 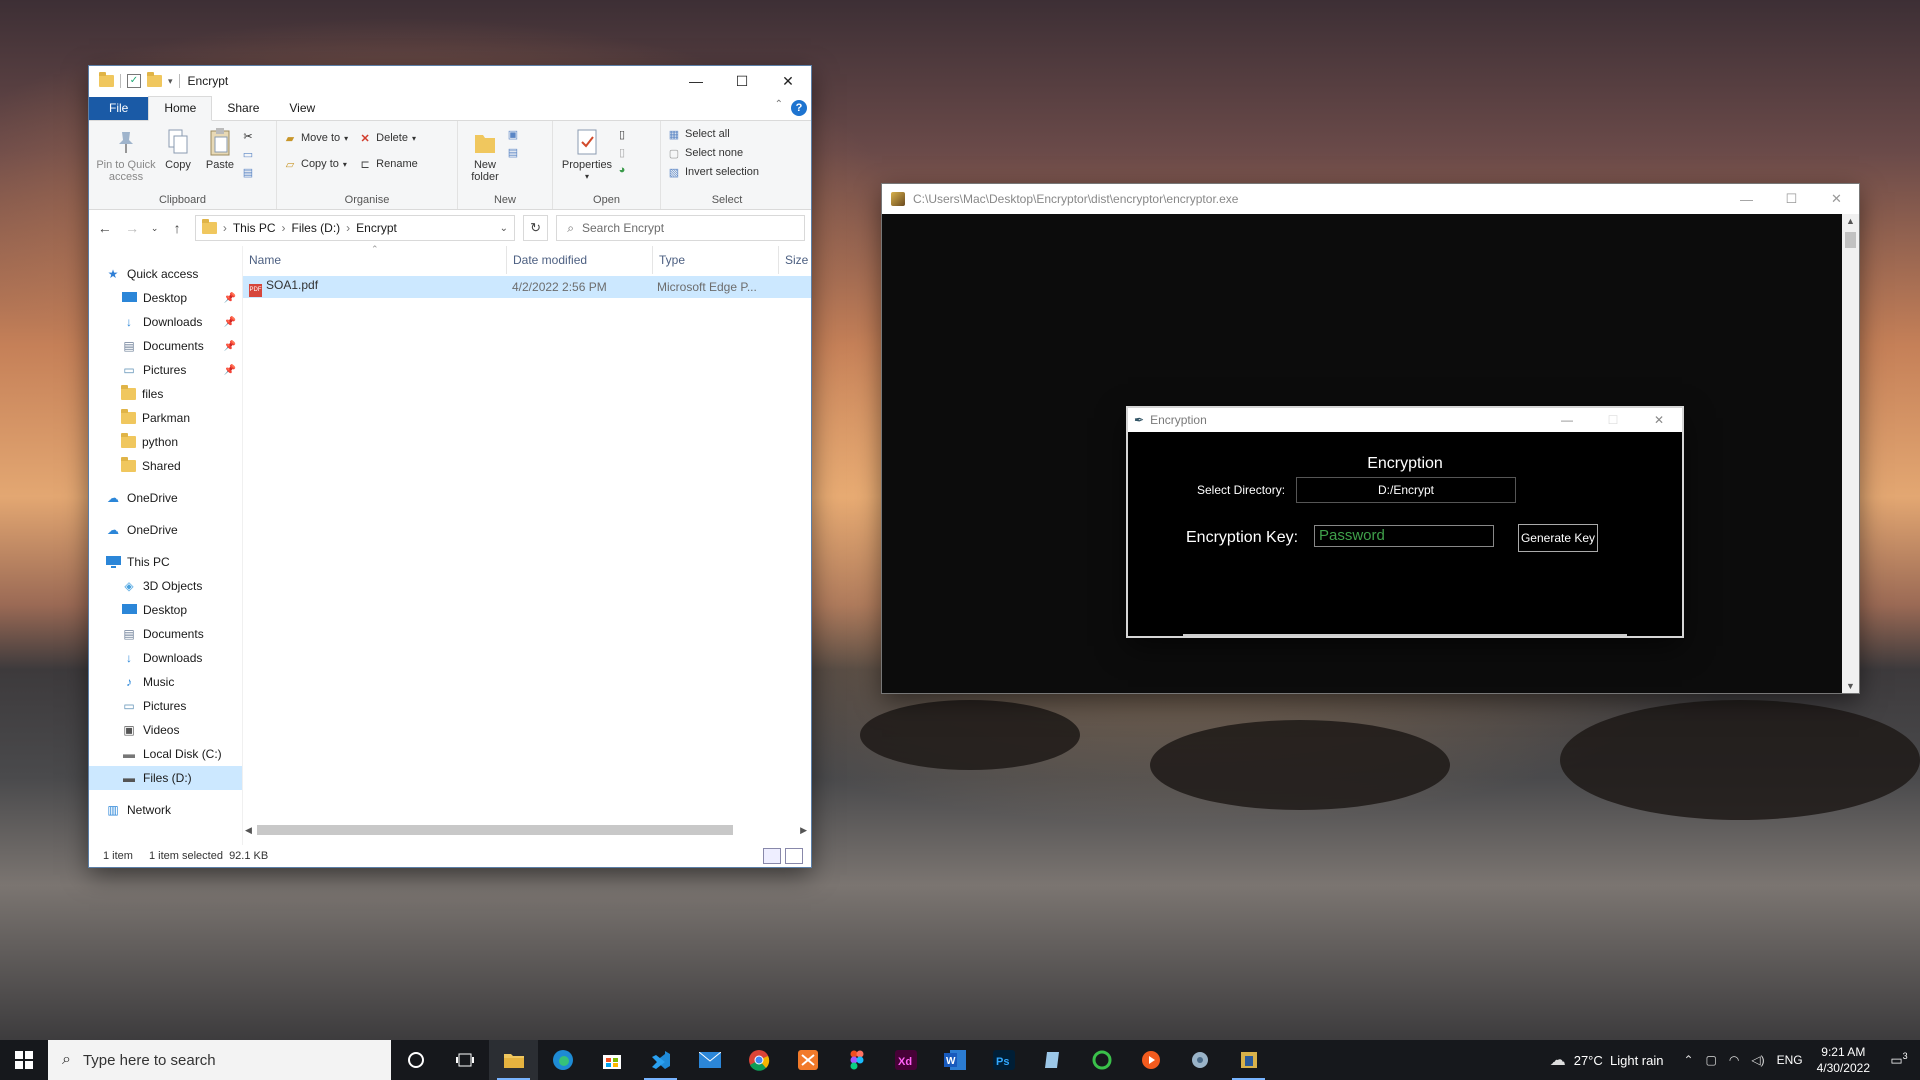 What do you see at coordinates (622, 134) in the screenshot?
I see `open-icon: ▯` at bounding box center [622, 134].